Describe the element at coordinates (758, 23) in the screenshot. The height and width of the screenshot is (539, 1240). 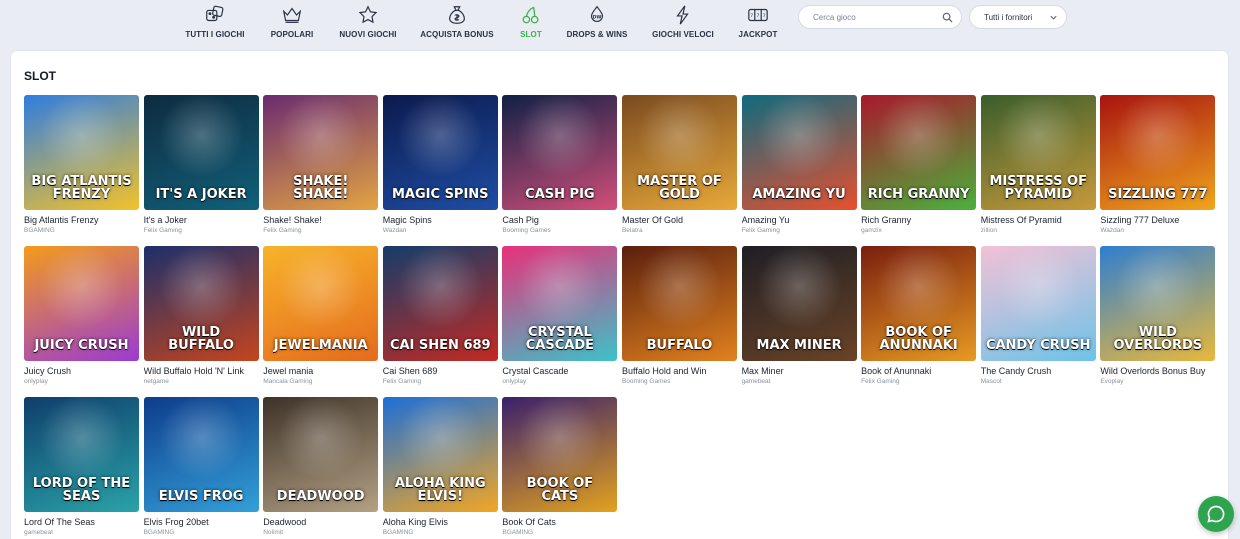
I see `nav-item-jackpot: 7 7 7 JACKPOT` at that location.